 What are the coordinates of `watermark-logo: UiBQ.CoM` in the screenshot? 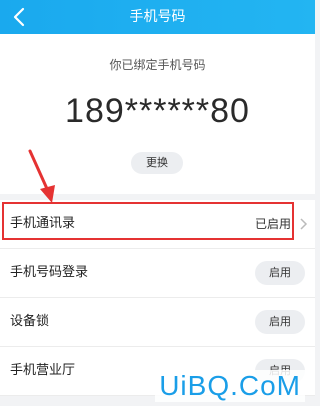 It's located at (230, 386).